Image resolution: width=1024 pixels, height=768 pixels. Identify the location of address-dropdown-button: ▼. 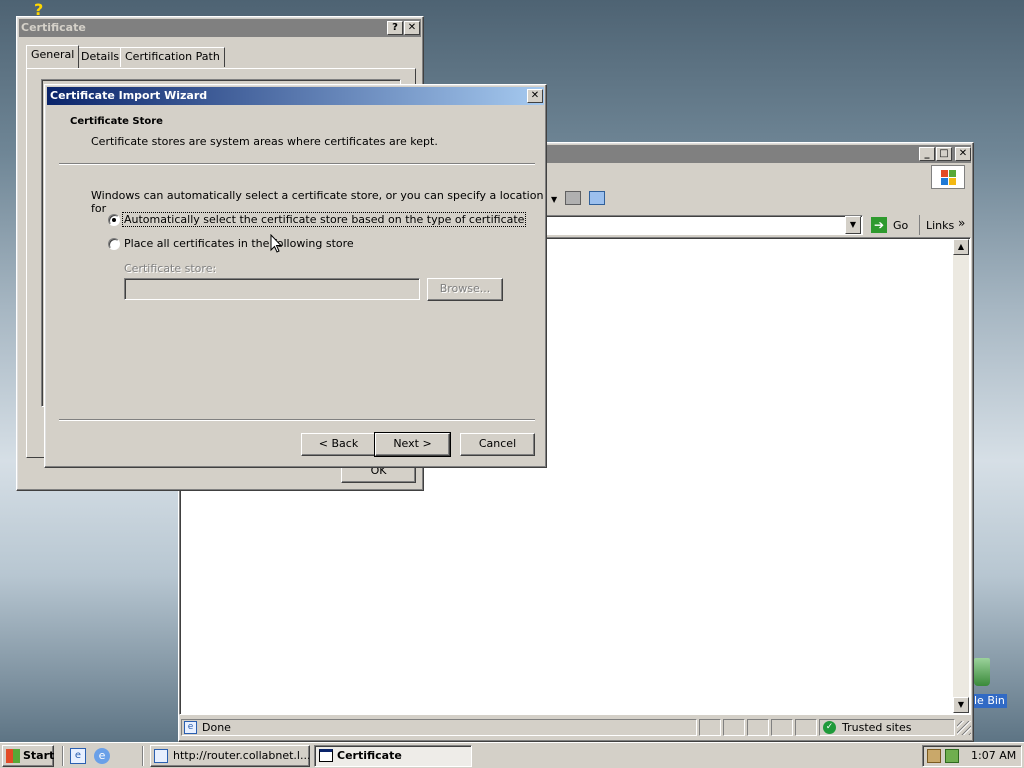
(853, 225).